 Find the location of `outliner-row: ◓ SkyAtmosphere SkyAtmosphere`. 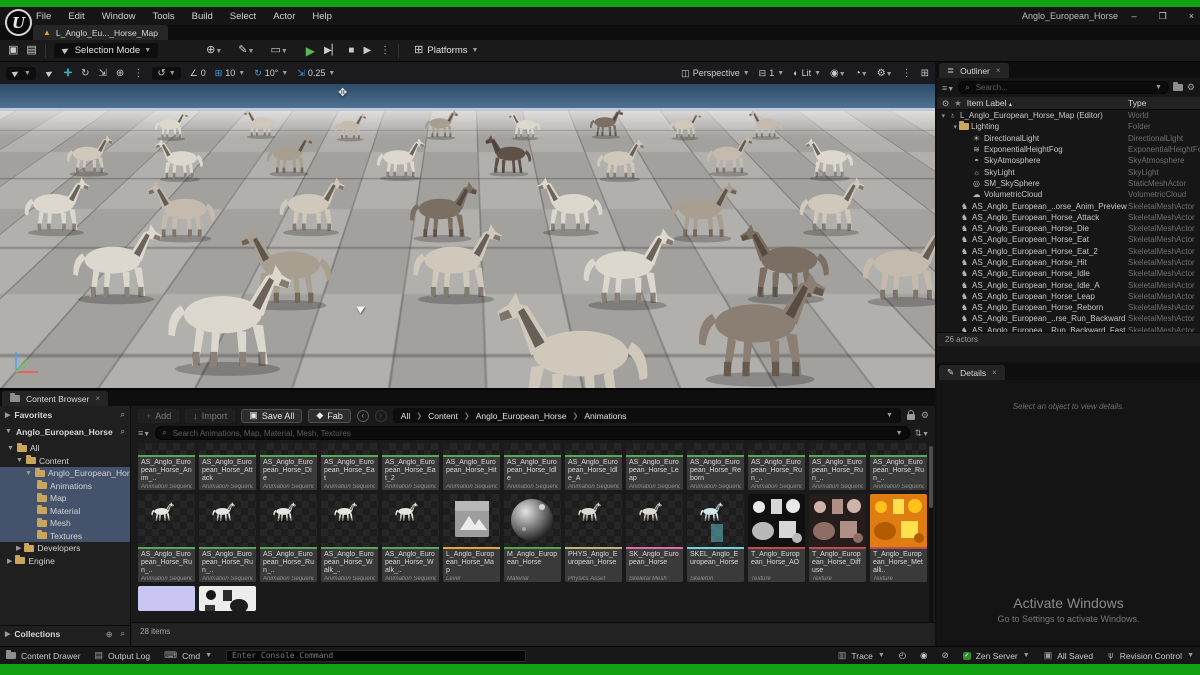

outliner-row: ◓ SkyAtmosphere SkyAtmosphere is located at coordinates (1068, 160).